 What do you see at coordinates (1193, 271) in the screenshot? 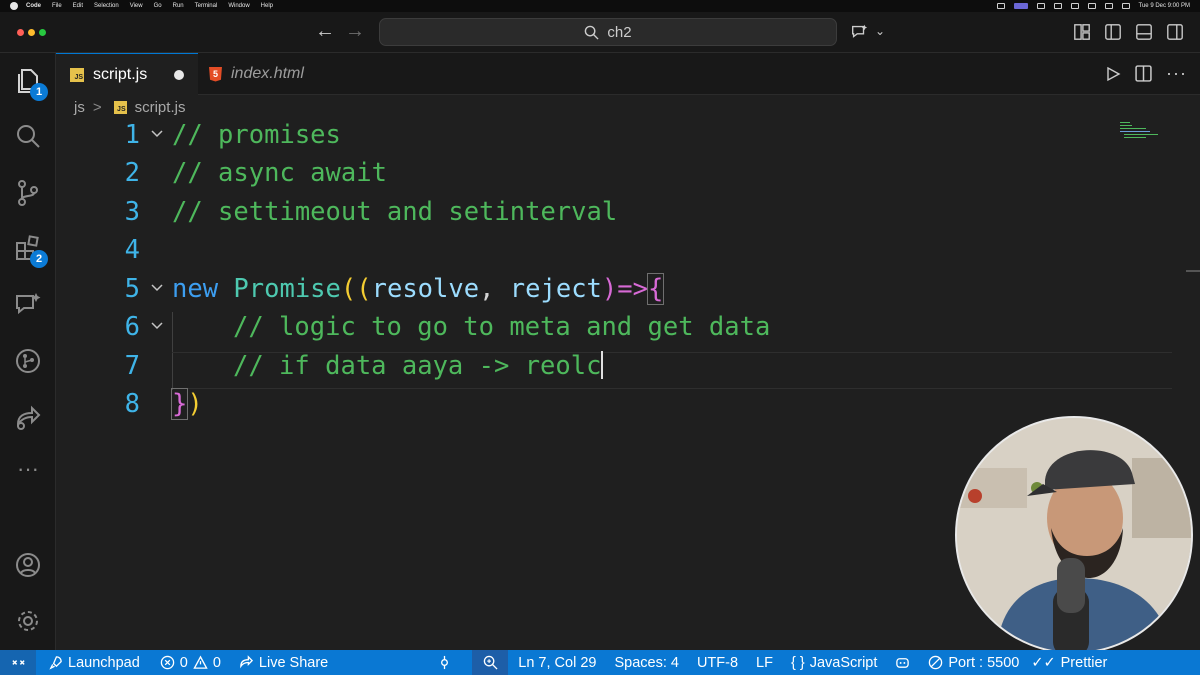
I see `vertical-scrollbar` at bounding box center [1193, 271].